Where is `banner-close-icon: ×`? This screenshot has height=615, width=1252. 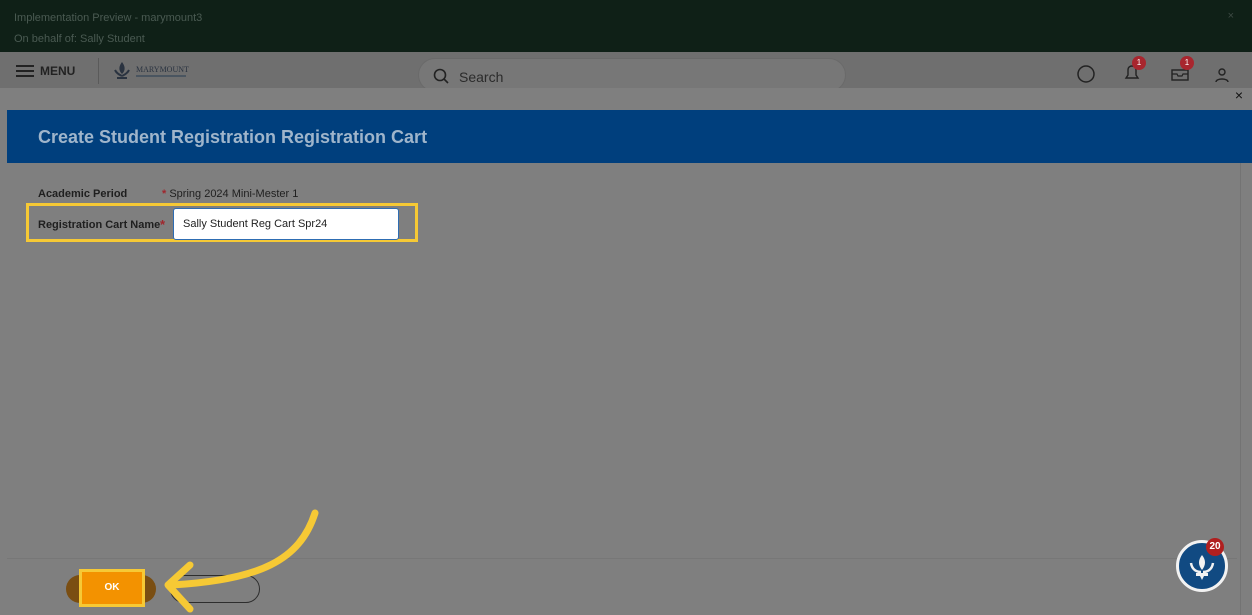
banner-close-icon: × is located at coordinates (1231, 16).